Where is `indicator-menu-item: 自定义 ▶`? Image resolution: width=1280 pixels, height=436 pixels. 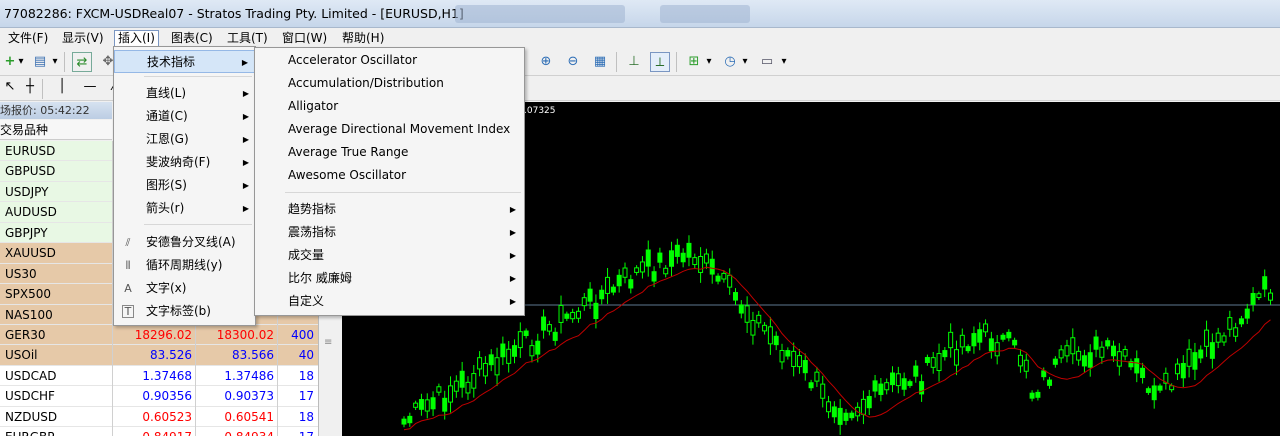
indicator-menu-item: 自定义 ▶ is located at coordinates (389, 301).